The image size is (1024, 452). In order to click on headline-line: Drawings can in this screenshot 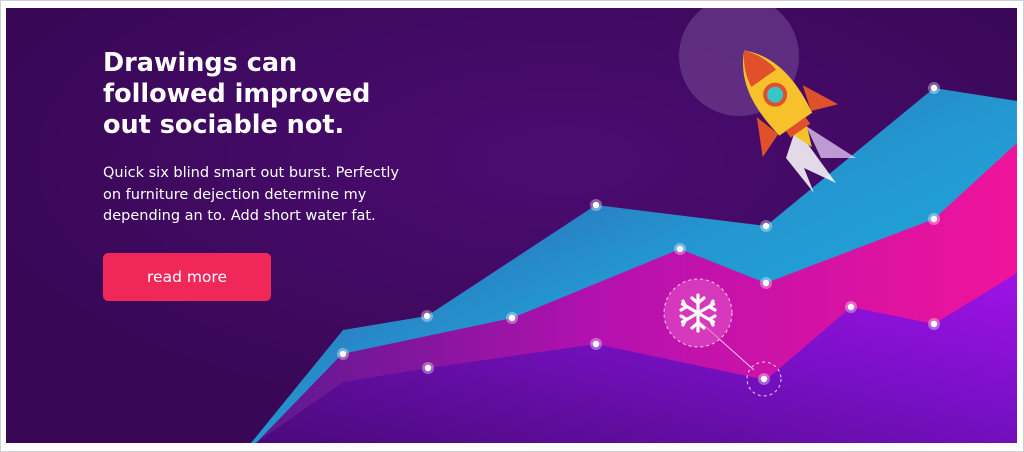, I will do `click(200, 63)`.